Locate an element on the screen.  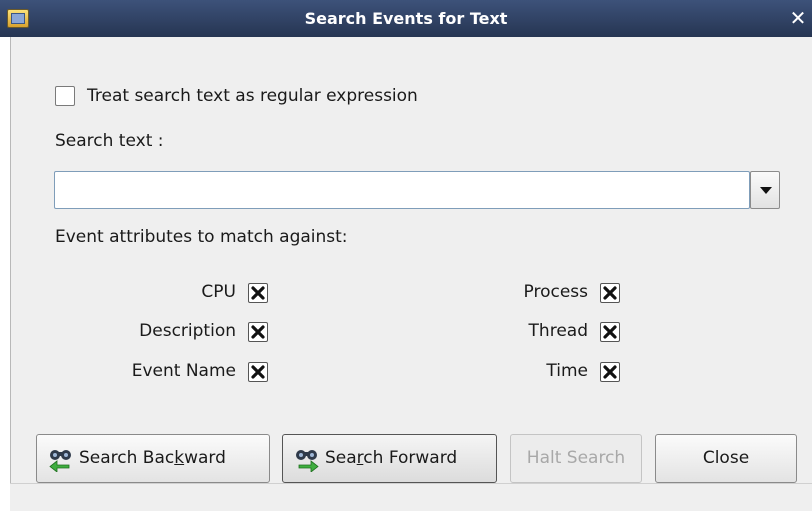
attr-checkbox-cpu is located at coordinates (258, 293).